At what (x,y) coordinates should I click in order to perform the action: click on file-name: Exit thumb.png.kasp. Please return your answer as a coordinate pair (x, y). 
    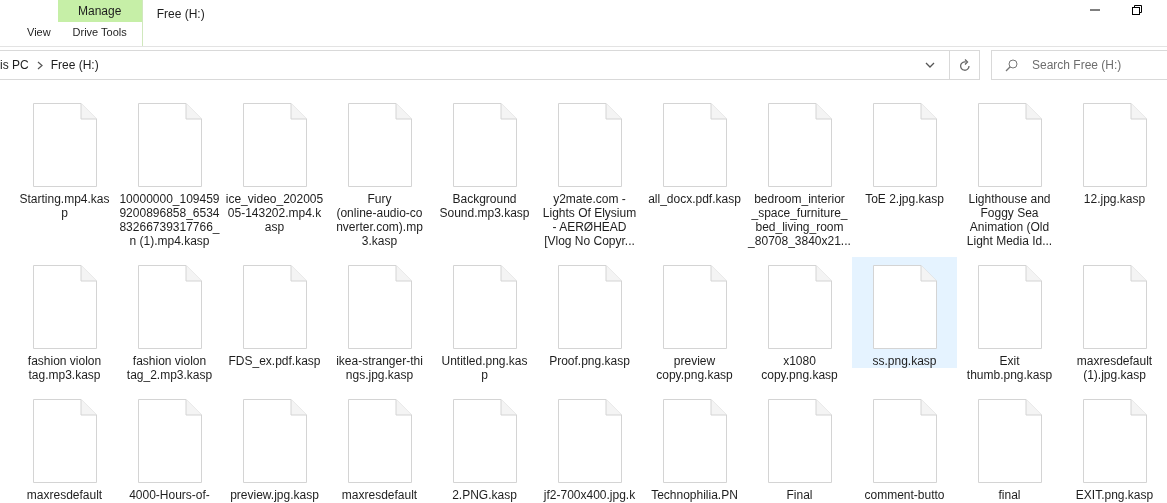
    Looking at the image, I should click on (1009, 368).